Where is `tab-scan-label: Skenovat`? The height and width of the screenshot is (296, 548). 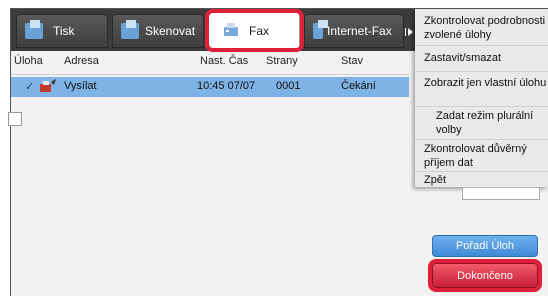
tab-scan-label: Skenovat is located at coordinates (170, 31).